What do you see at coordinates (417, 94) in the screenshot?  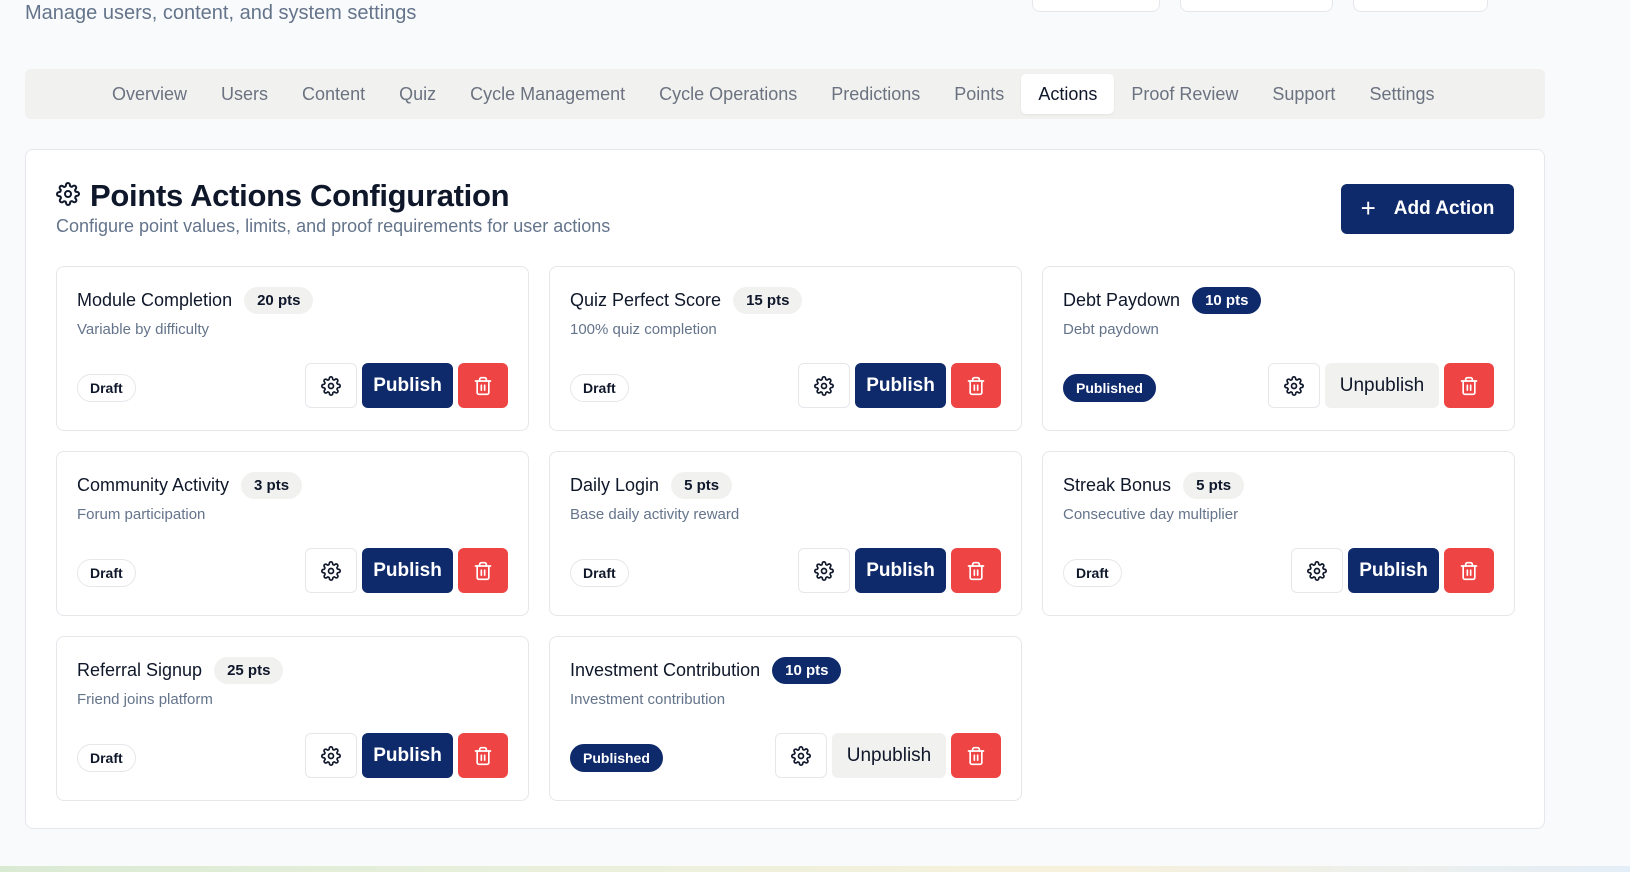 I see `tab-quiz: Quiz` at bounding box center [417, 94].